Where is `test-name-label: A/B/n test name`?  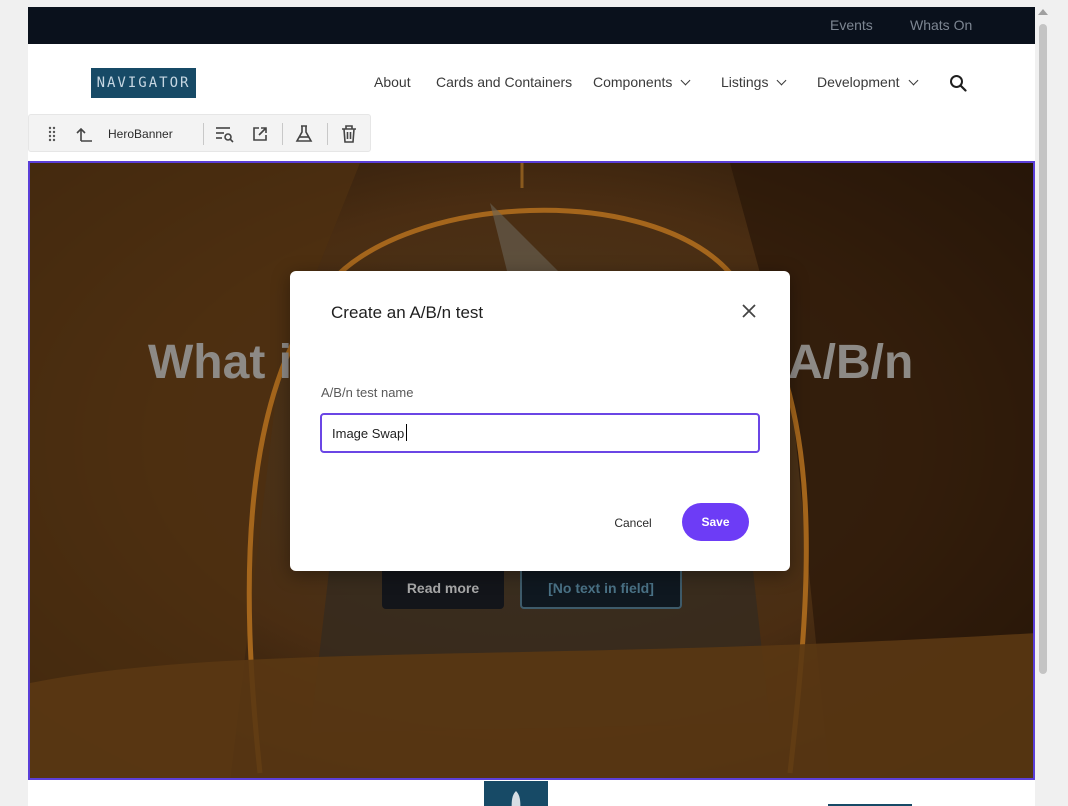
test-name-label: A/B/n test name is located at coordinates (367, 392).